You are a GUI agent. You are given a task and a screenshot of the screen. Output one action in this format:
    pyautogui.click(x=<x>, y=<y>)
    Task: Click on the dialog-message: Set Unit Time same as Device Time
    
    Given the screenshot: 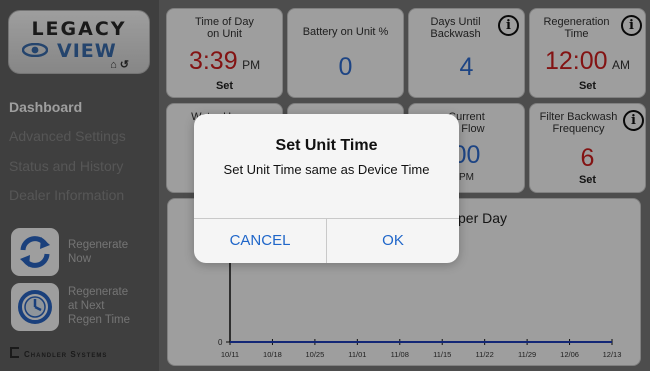 What is the action you would take?
    pyautogui.click(x=326, y=169)
    